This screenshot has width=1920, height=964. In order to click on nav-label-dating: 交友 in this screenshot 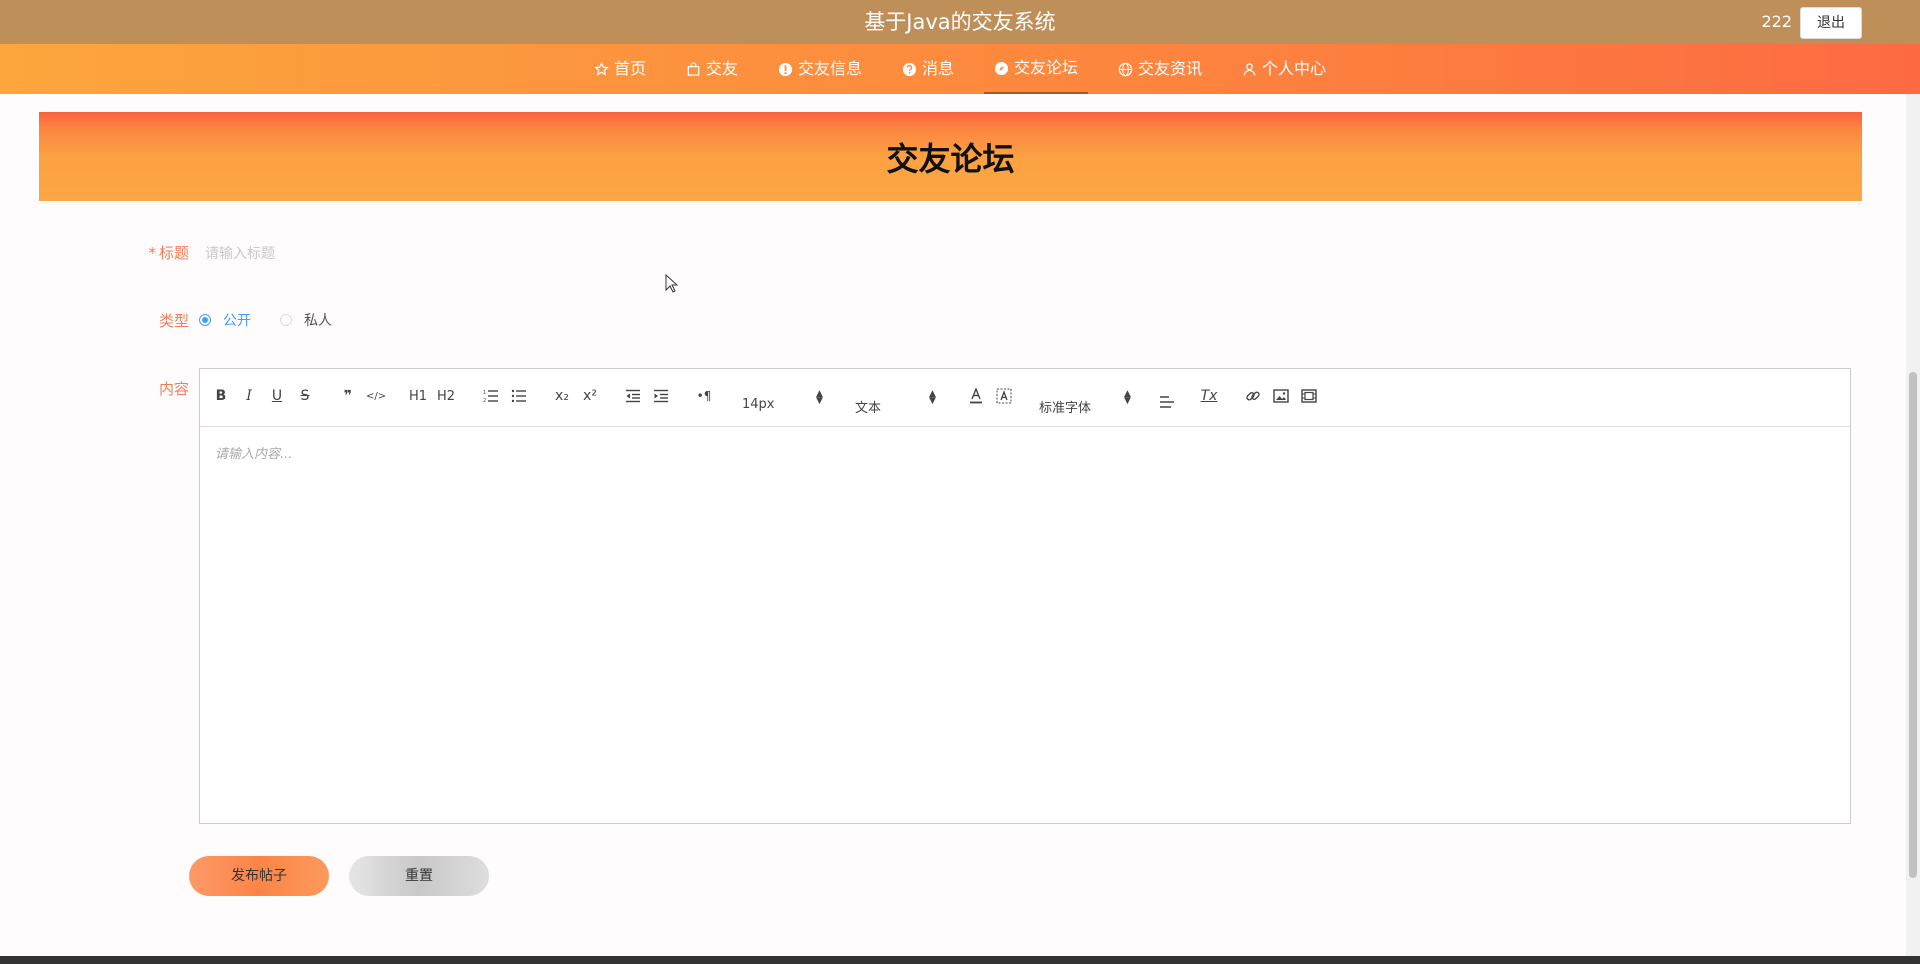, I will do `click(721, 68)`.